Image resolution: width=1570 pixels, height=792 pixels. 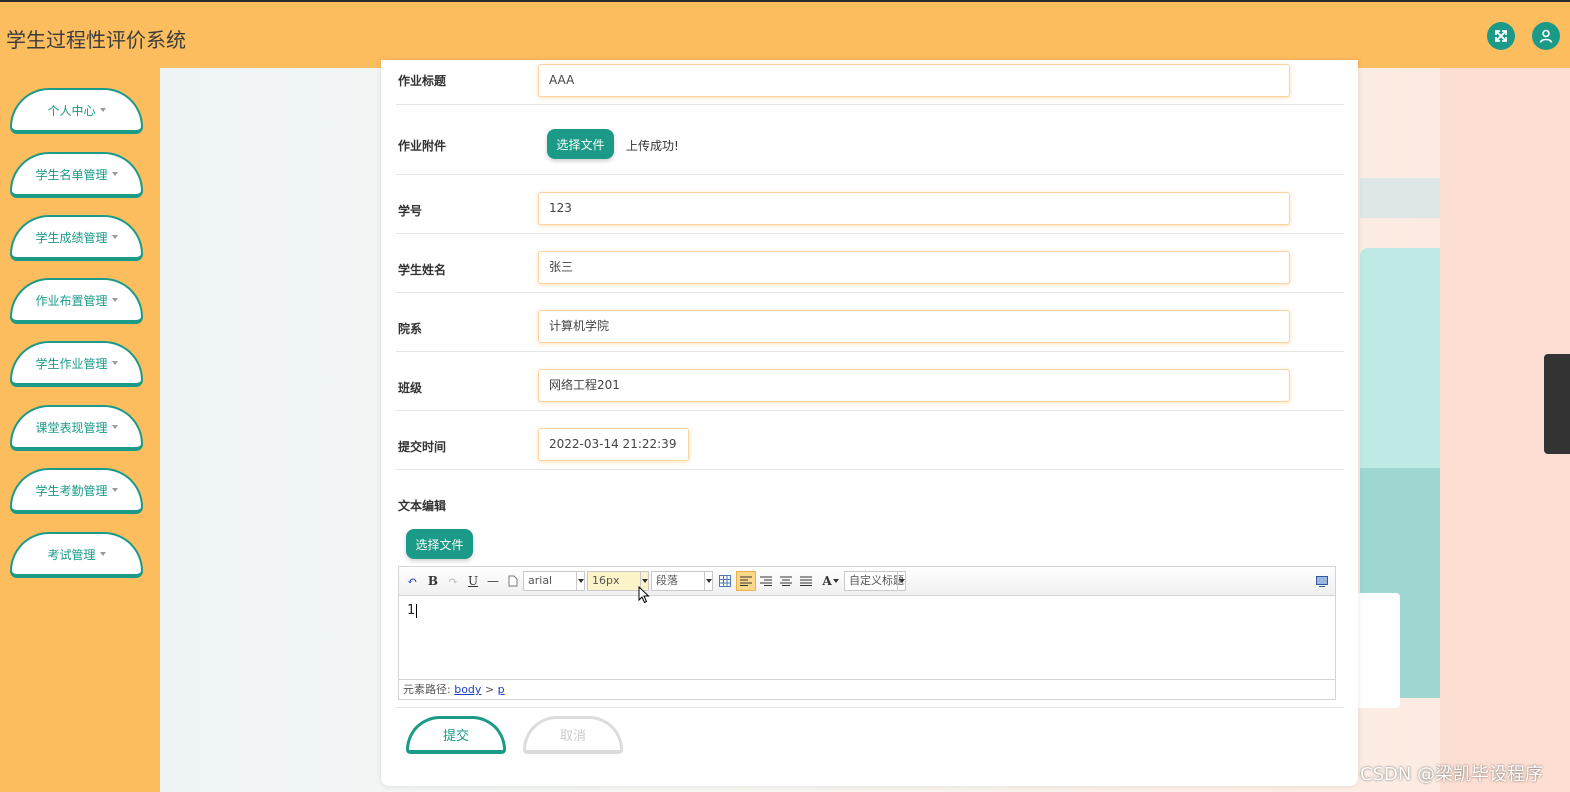 What do you see at coordinates (422, 506) in the screenshot?
I see `field-label: 文本编辑` at bounding box center [422, 506].